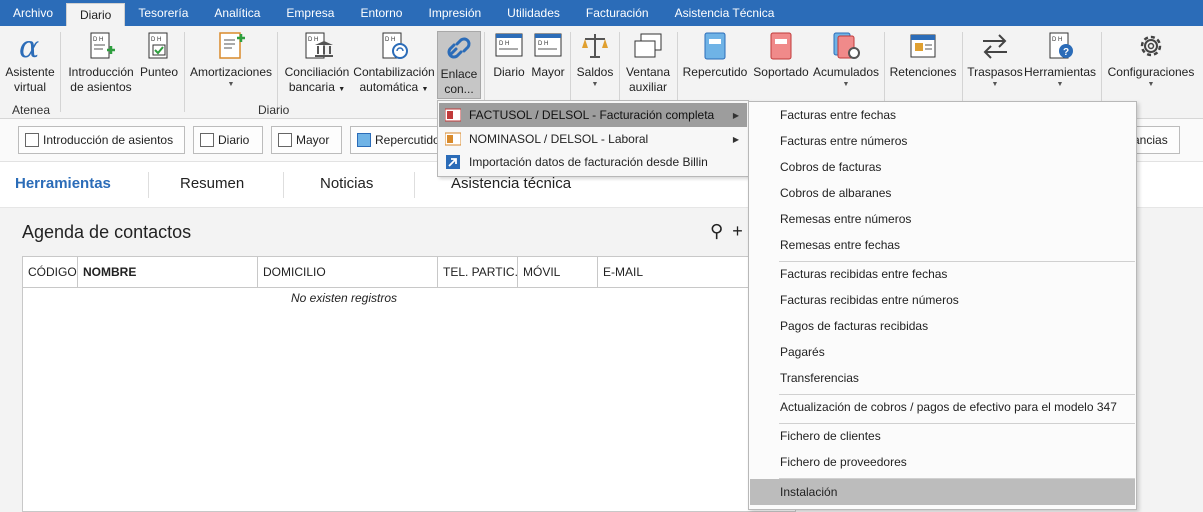  What do you see at coordinates (395, 45) in the screenshot?
I see `auto-journal-icon: D H` at bounding box center [395, 45].